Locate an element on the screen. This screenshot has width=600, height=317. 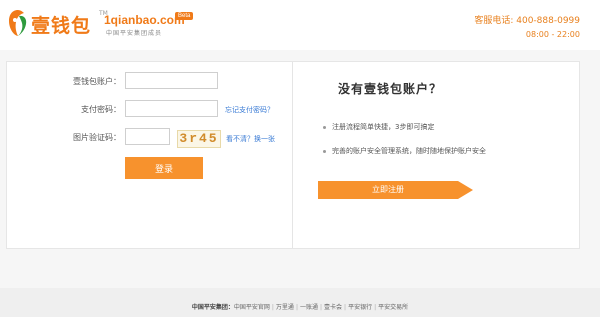
register-button: 立即注册 is located at coordinates (395, 190).